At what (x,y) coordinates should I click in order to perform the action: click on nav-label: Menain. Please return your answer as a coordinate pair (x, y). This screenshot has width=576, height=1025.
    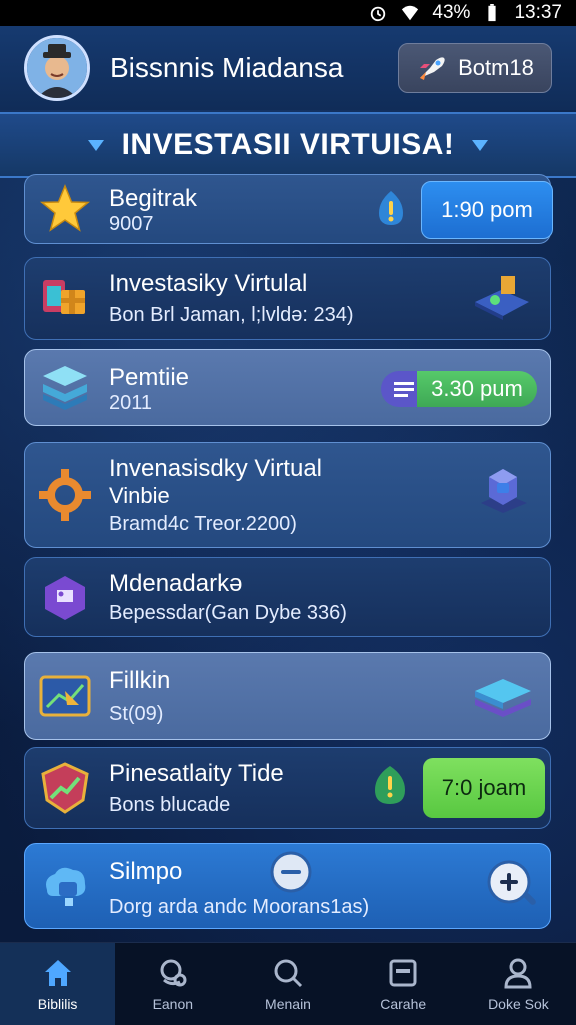
    Looking at the image, I should click on (288, 1004).